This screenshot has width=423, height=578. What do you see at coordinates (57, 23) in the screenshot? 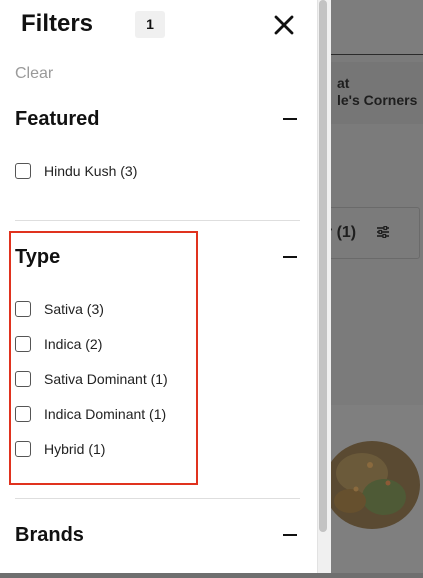
I see `drawer-title: Filters` at bounding box center [57, 23].